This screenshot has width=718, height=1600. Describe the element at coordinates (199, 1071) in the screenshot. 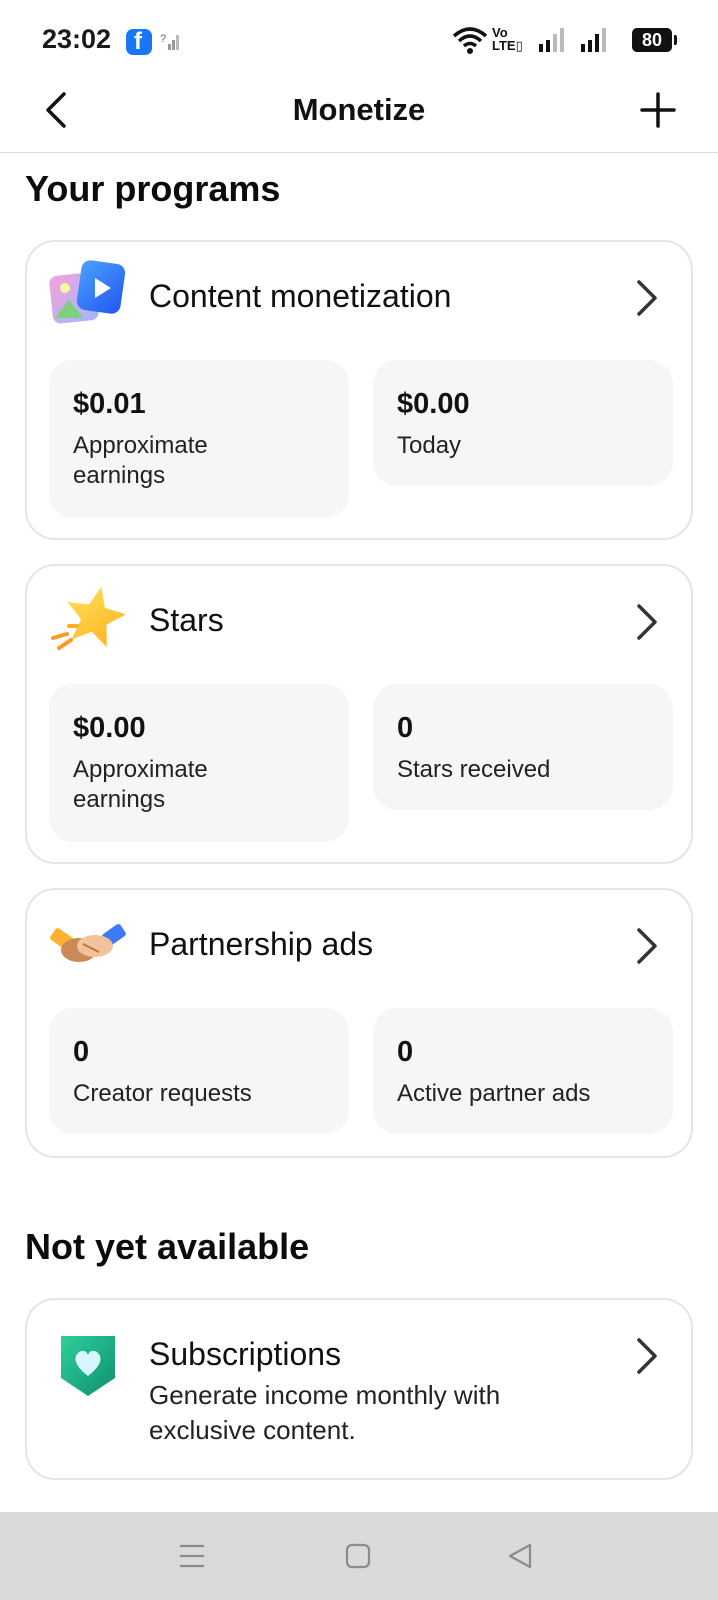

I see `stat-creator-requests: 0 Creator requests` at that location.